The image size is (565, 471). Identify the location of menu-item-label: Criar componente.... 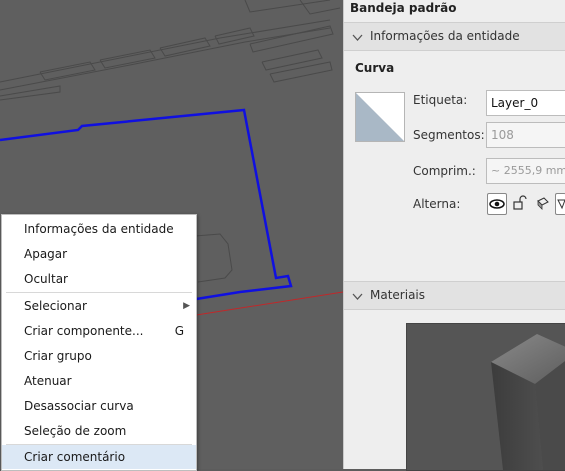
(84, 331).